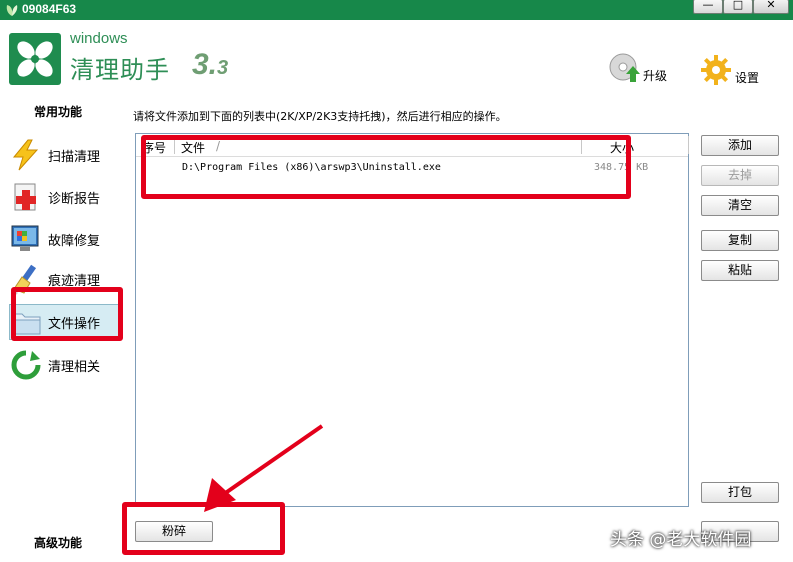 The width and height of the screenshot is (793, 562). I want to click on monitor-repair-icon, so click(25, 238).